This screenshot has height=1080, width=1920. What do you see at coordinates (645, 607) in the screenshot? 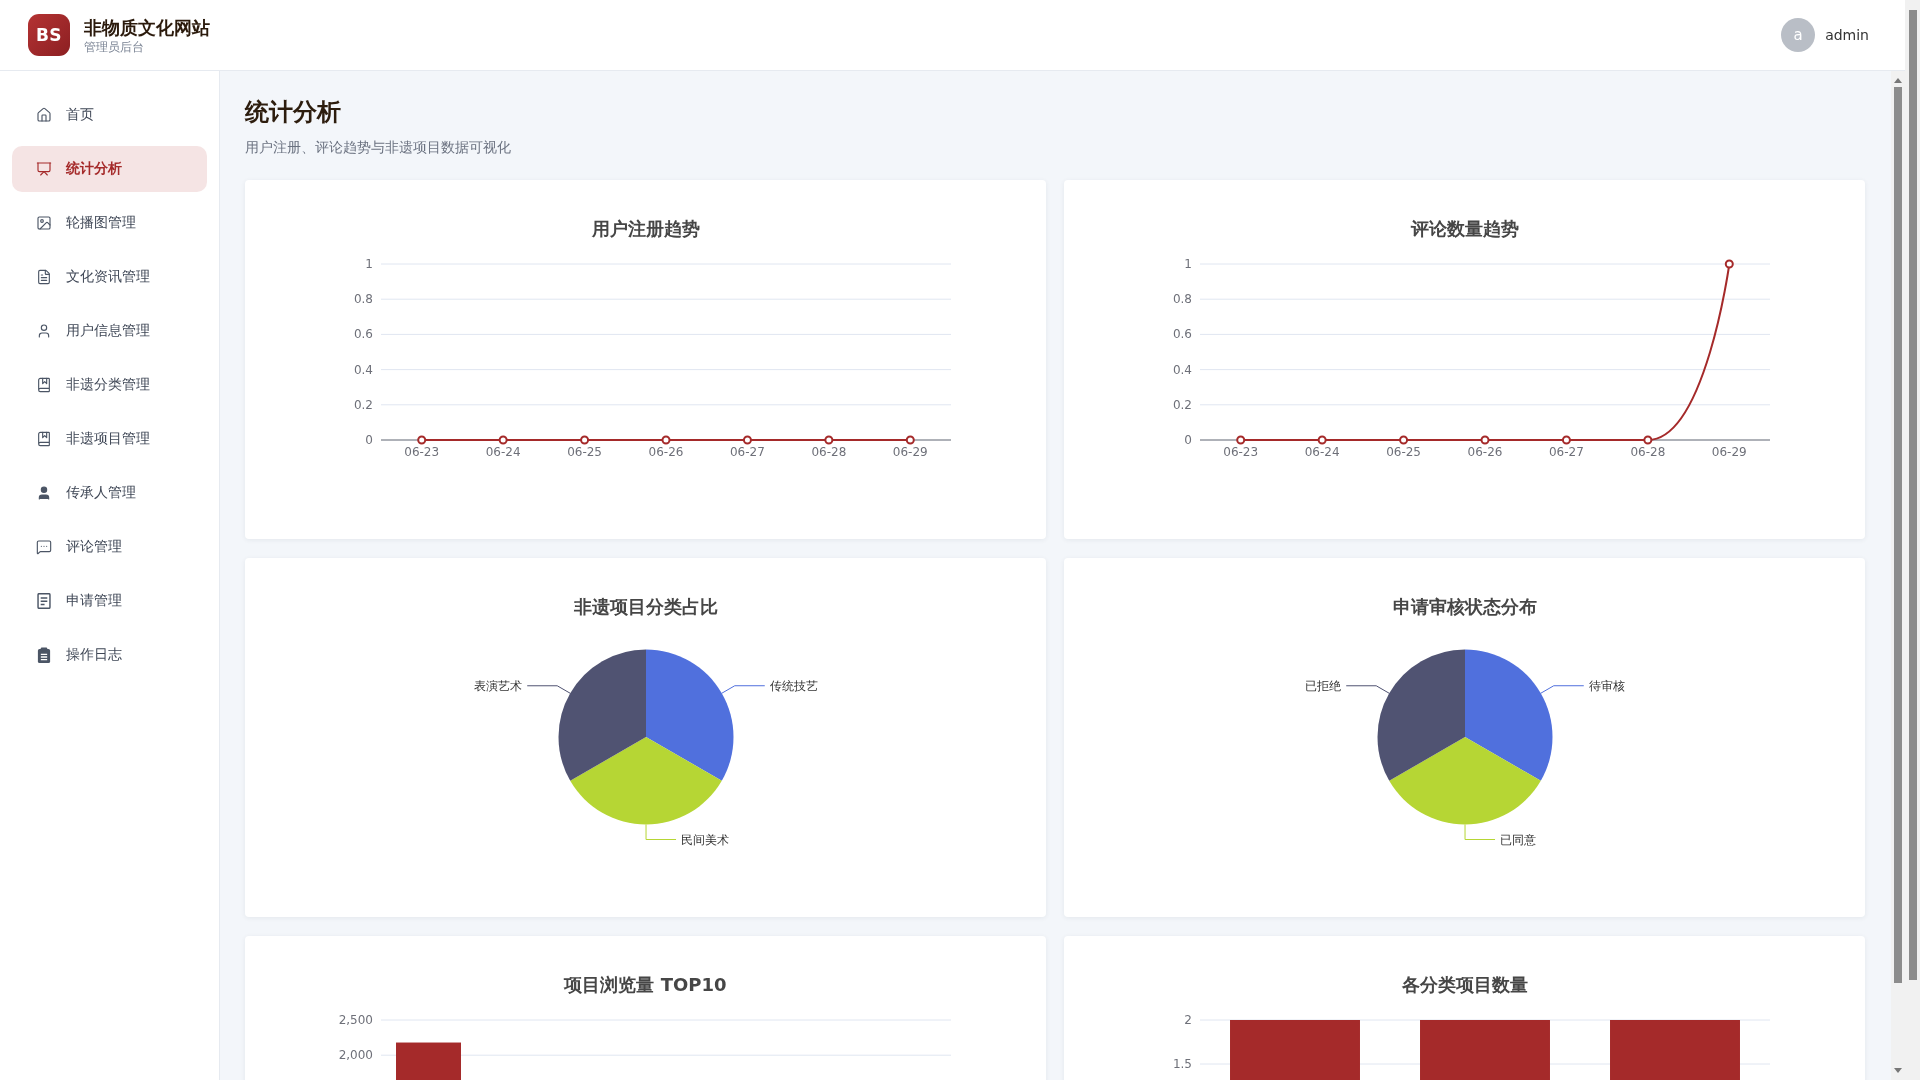
I see `chart-title: 非遗项目分类占比` at bounding box center [645, 607].